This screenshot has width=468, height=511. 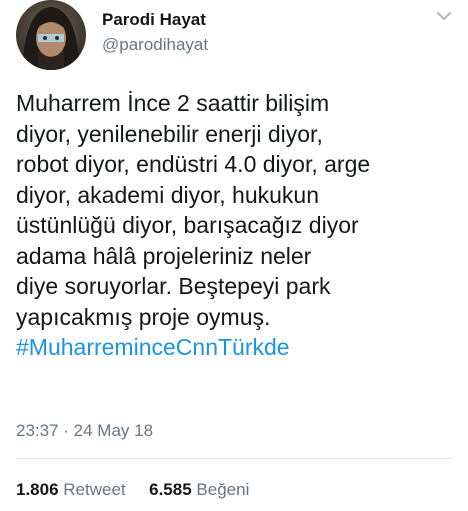 What do you see at coordinates (132, 490) in the screenshot?
I see `tweet-stats: 1.806 Retweet 6.585 Beğeni` at bounding box center [132, 490].